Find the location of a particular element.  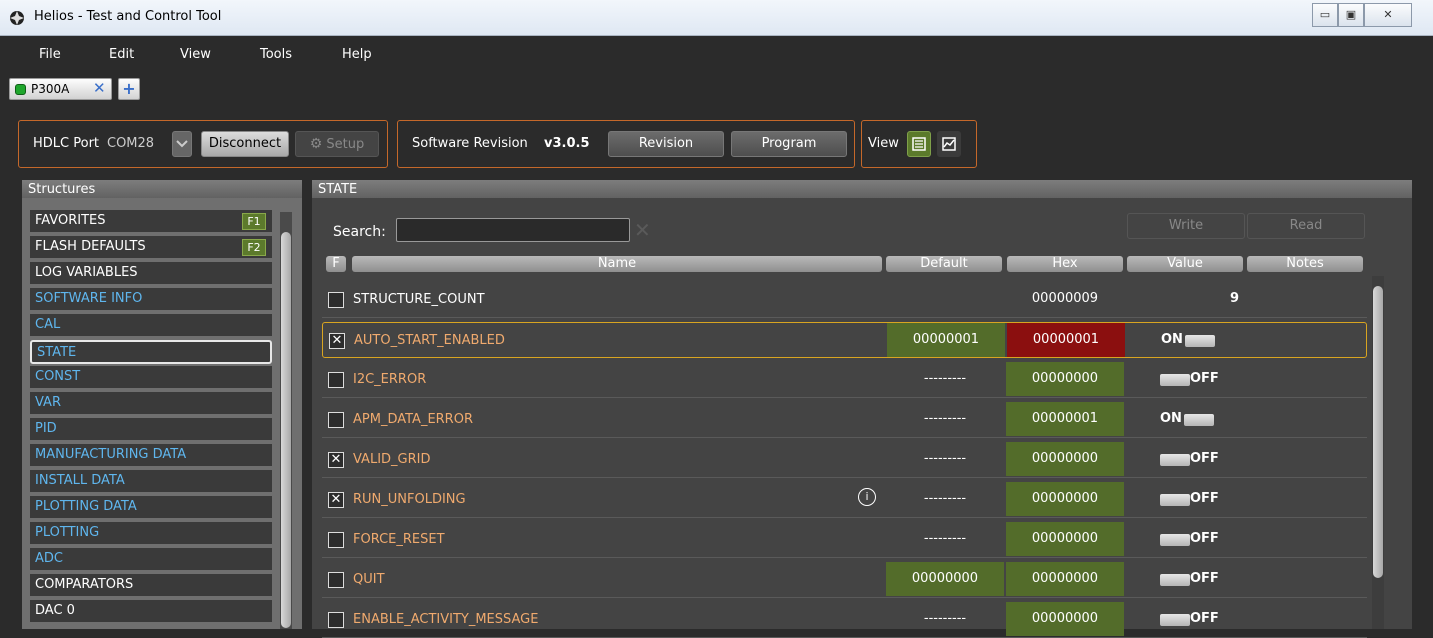

menu-edit: Edit is located at coordinates (121, 54).